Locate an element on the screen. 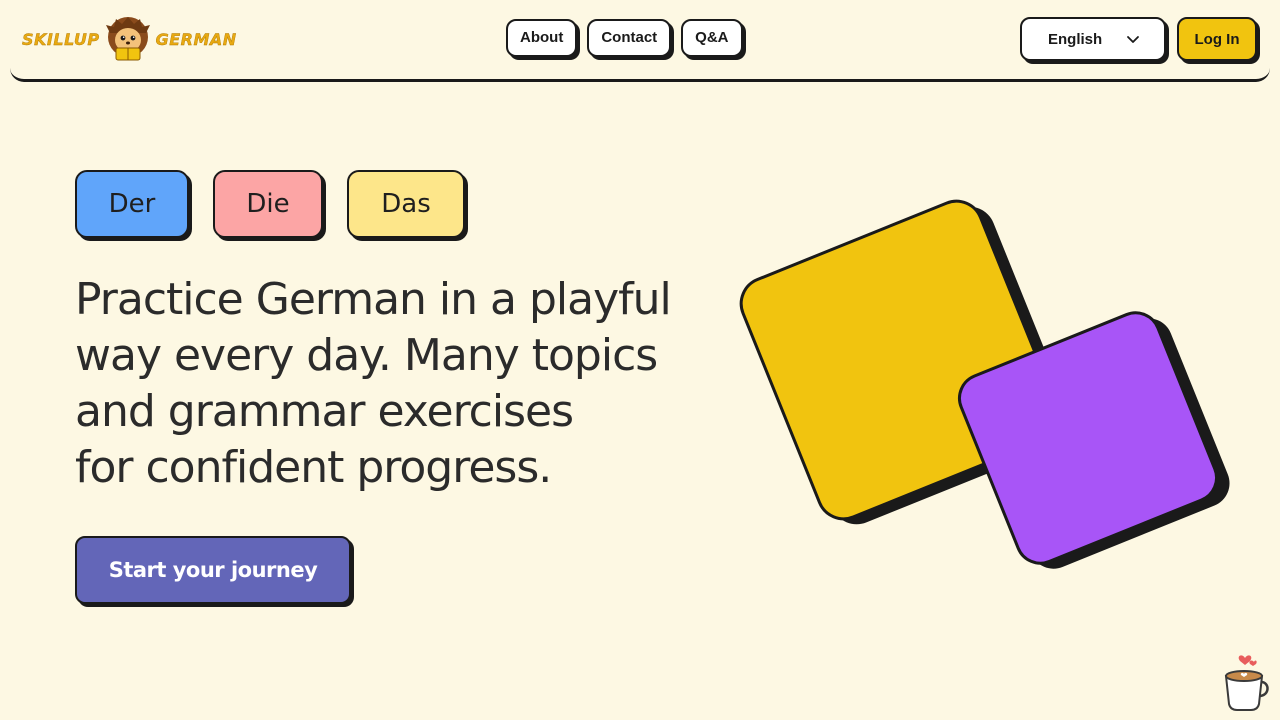 The width and height of the screenshot is (1280, 720). logo-text-right: GERMAN is located at coordinates (196, 39).